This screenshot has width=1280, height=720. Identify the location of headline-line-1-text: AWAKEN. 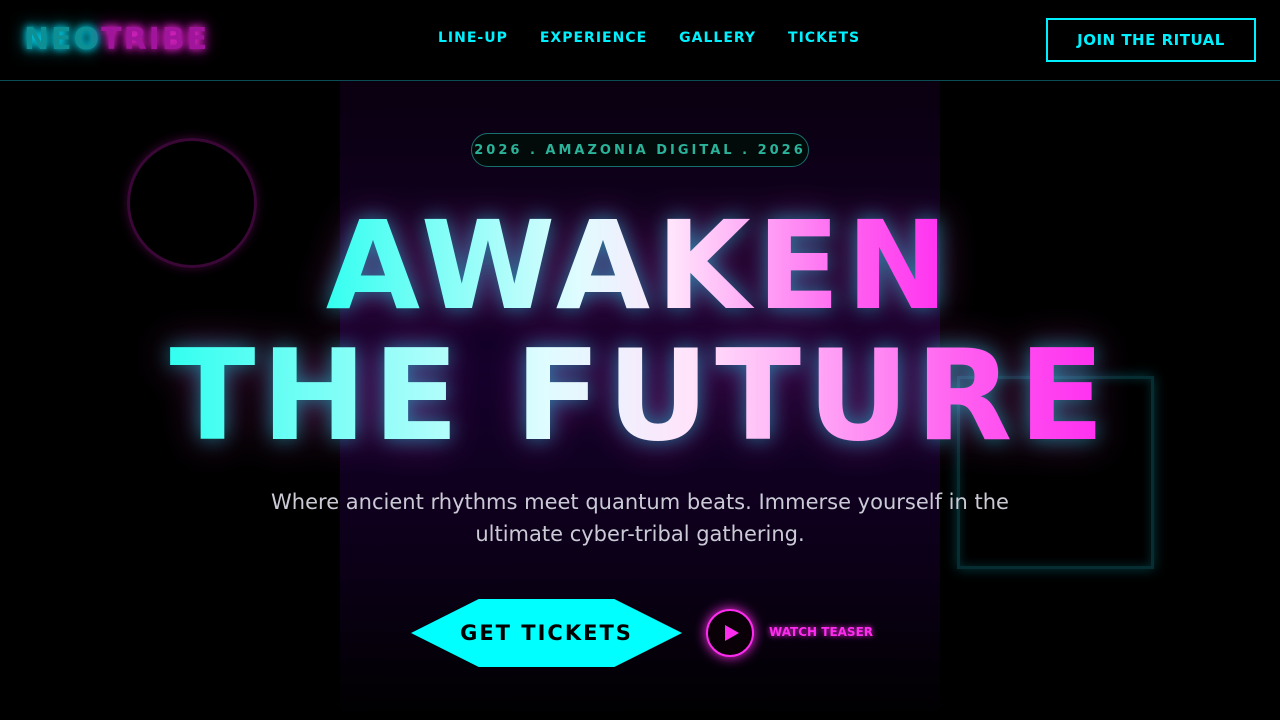
(640, 266).